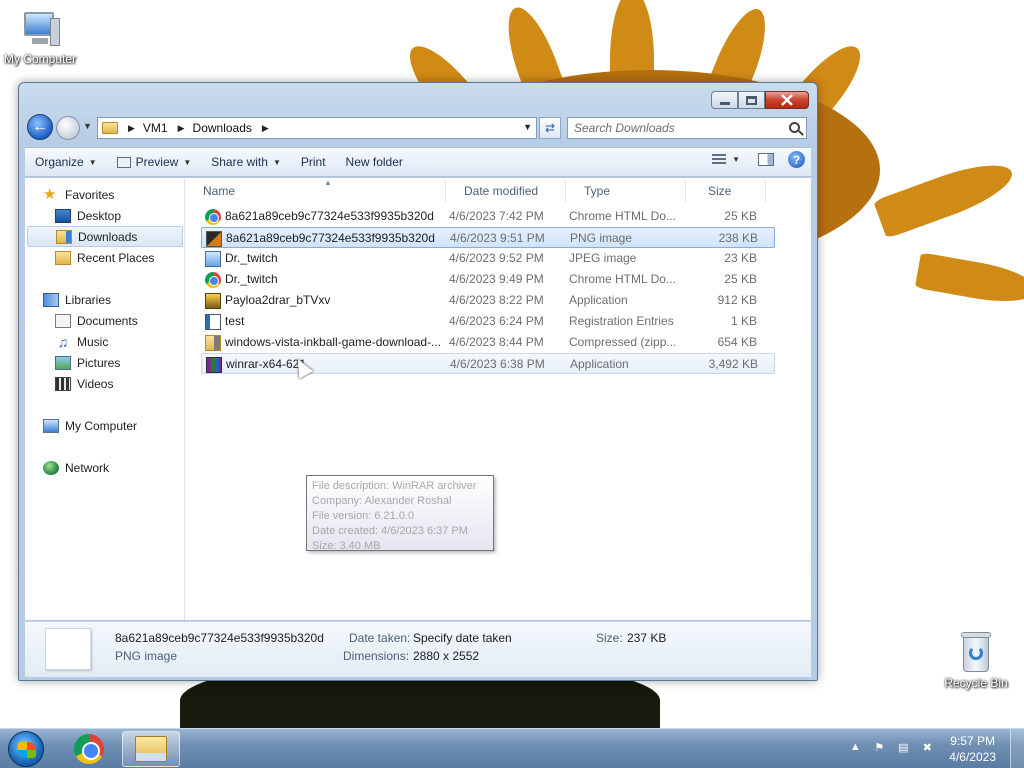 The width and height of the screenshot is (1024, 768). I want to click on recent-pages-dropdown: ▼, so click(87, 126).